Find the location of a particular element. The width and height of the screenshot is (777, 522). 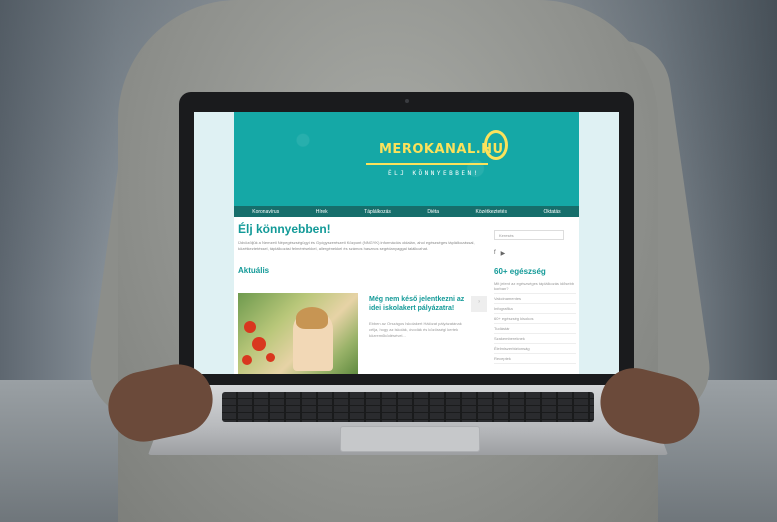

sidebar-link: Vakcinamentes is located at coordinates (535, 299).